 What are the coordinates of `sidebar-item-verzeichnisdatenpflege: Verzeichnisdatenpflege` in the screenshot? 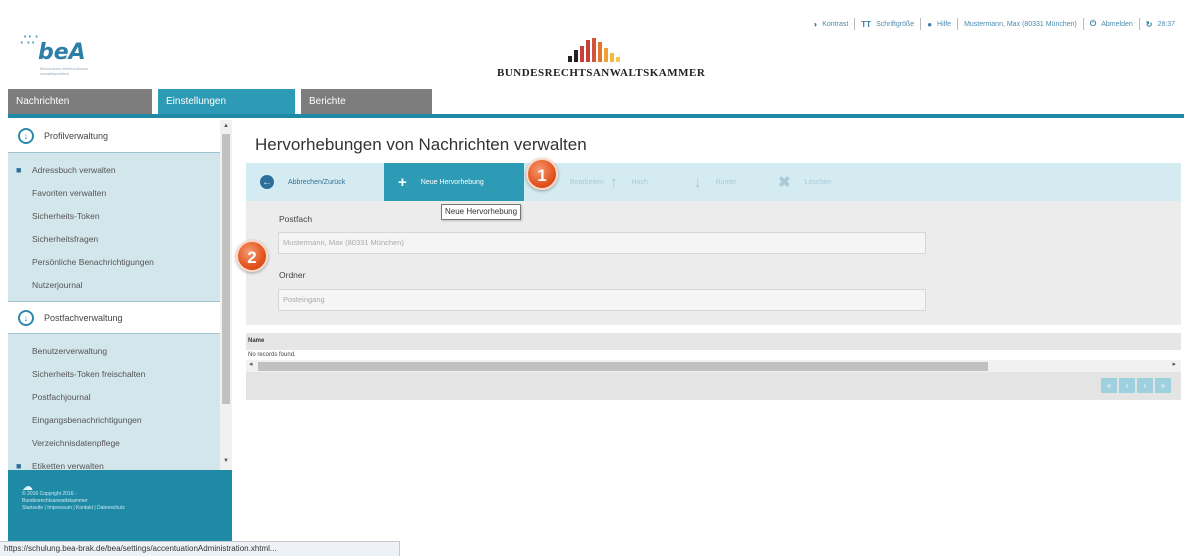 It's located at (114, 443).